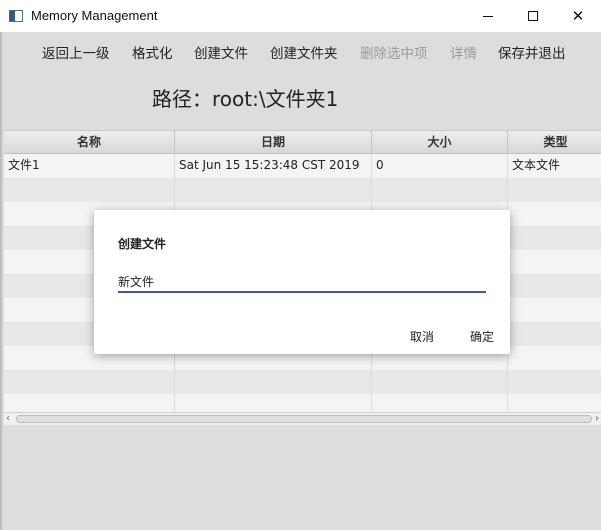  Describe the element at coordinates (152, 52) in the screenshot. I see `format-button: 格式化` at that location.